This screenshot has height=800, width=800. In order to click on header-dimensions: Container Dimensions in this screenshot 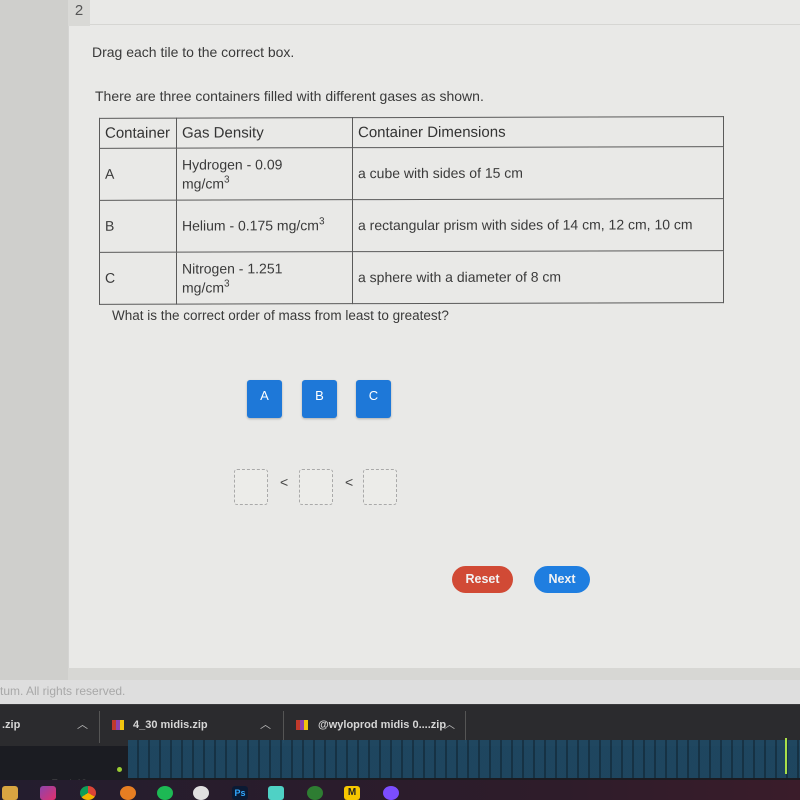, I will do `click(538, 132)`.